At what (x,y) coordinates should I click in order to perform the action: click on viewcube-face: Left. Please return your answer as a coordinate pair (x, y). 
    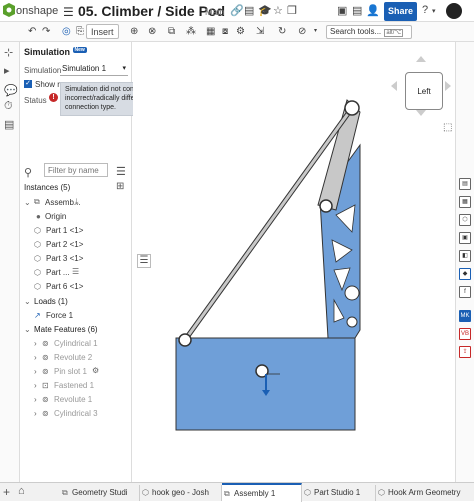
    Looking at the image, I should click on (424, 91).